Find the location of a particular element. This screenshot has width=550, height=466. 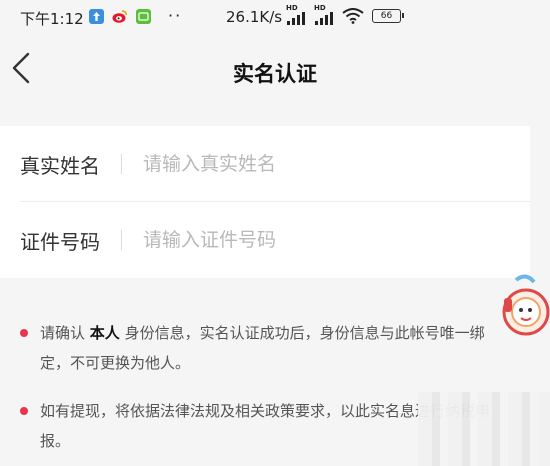

weibo-icon is located at coordinates (120, 16).